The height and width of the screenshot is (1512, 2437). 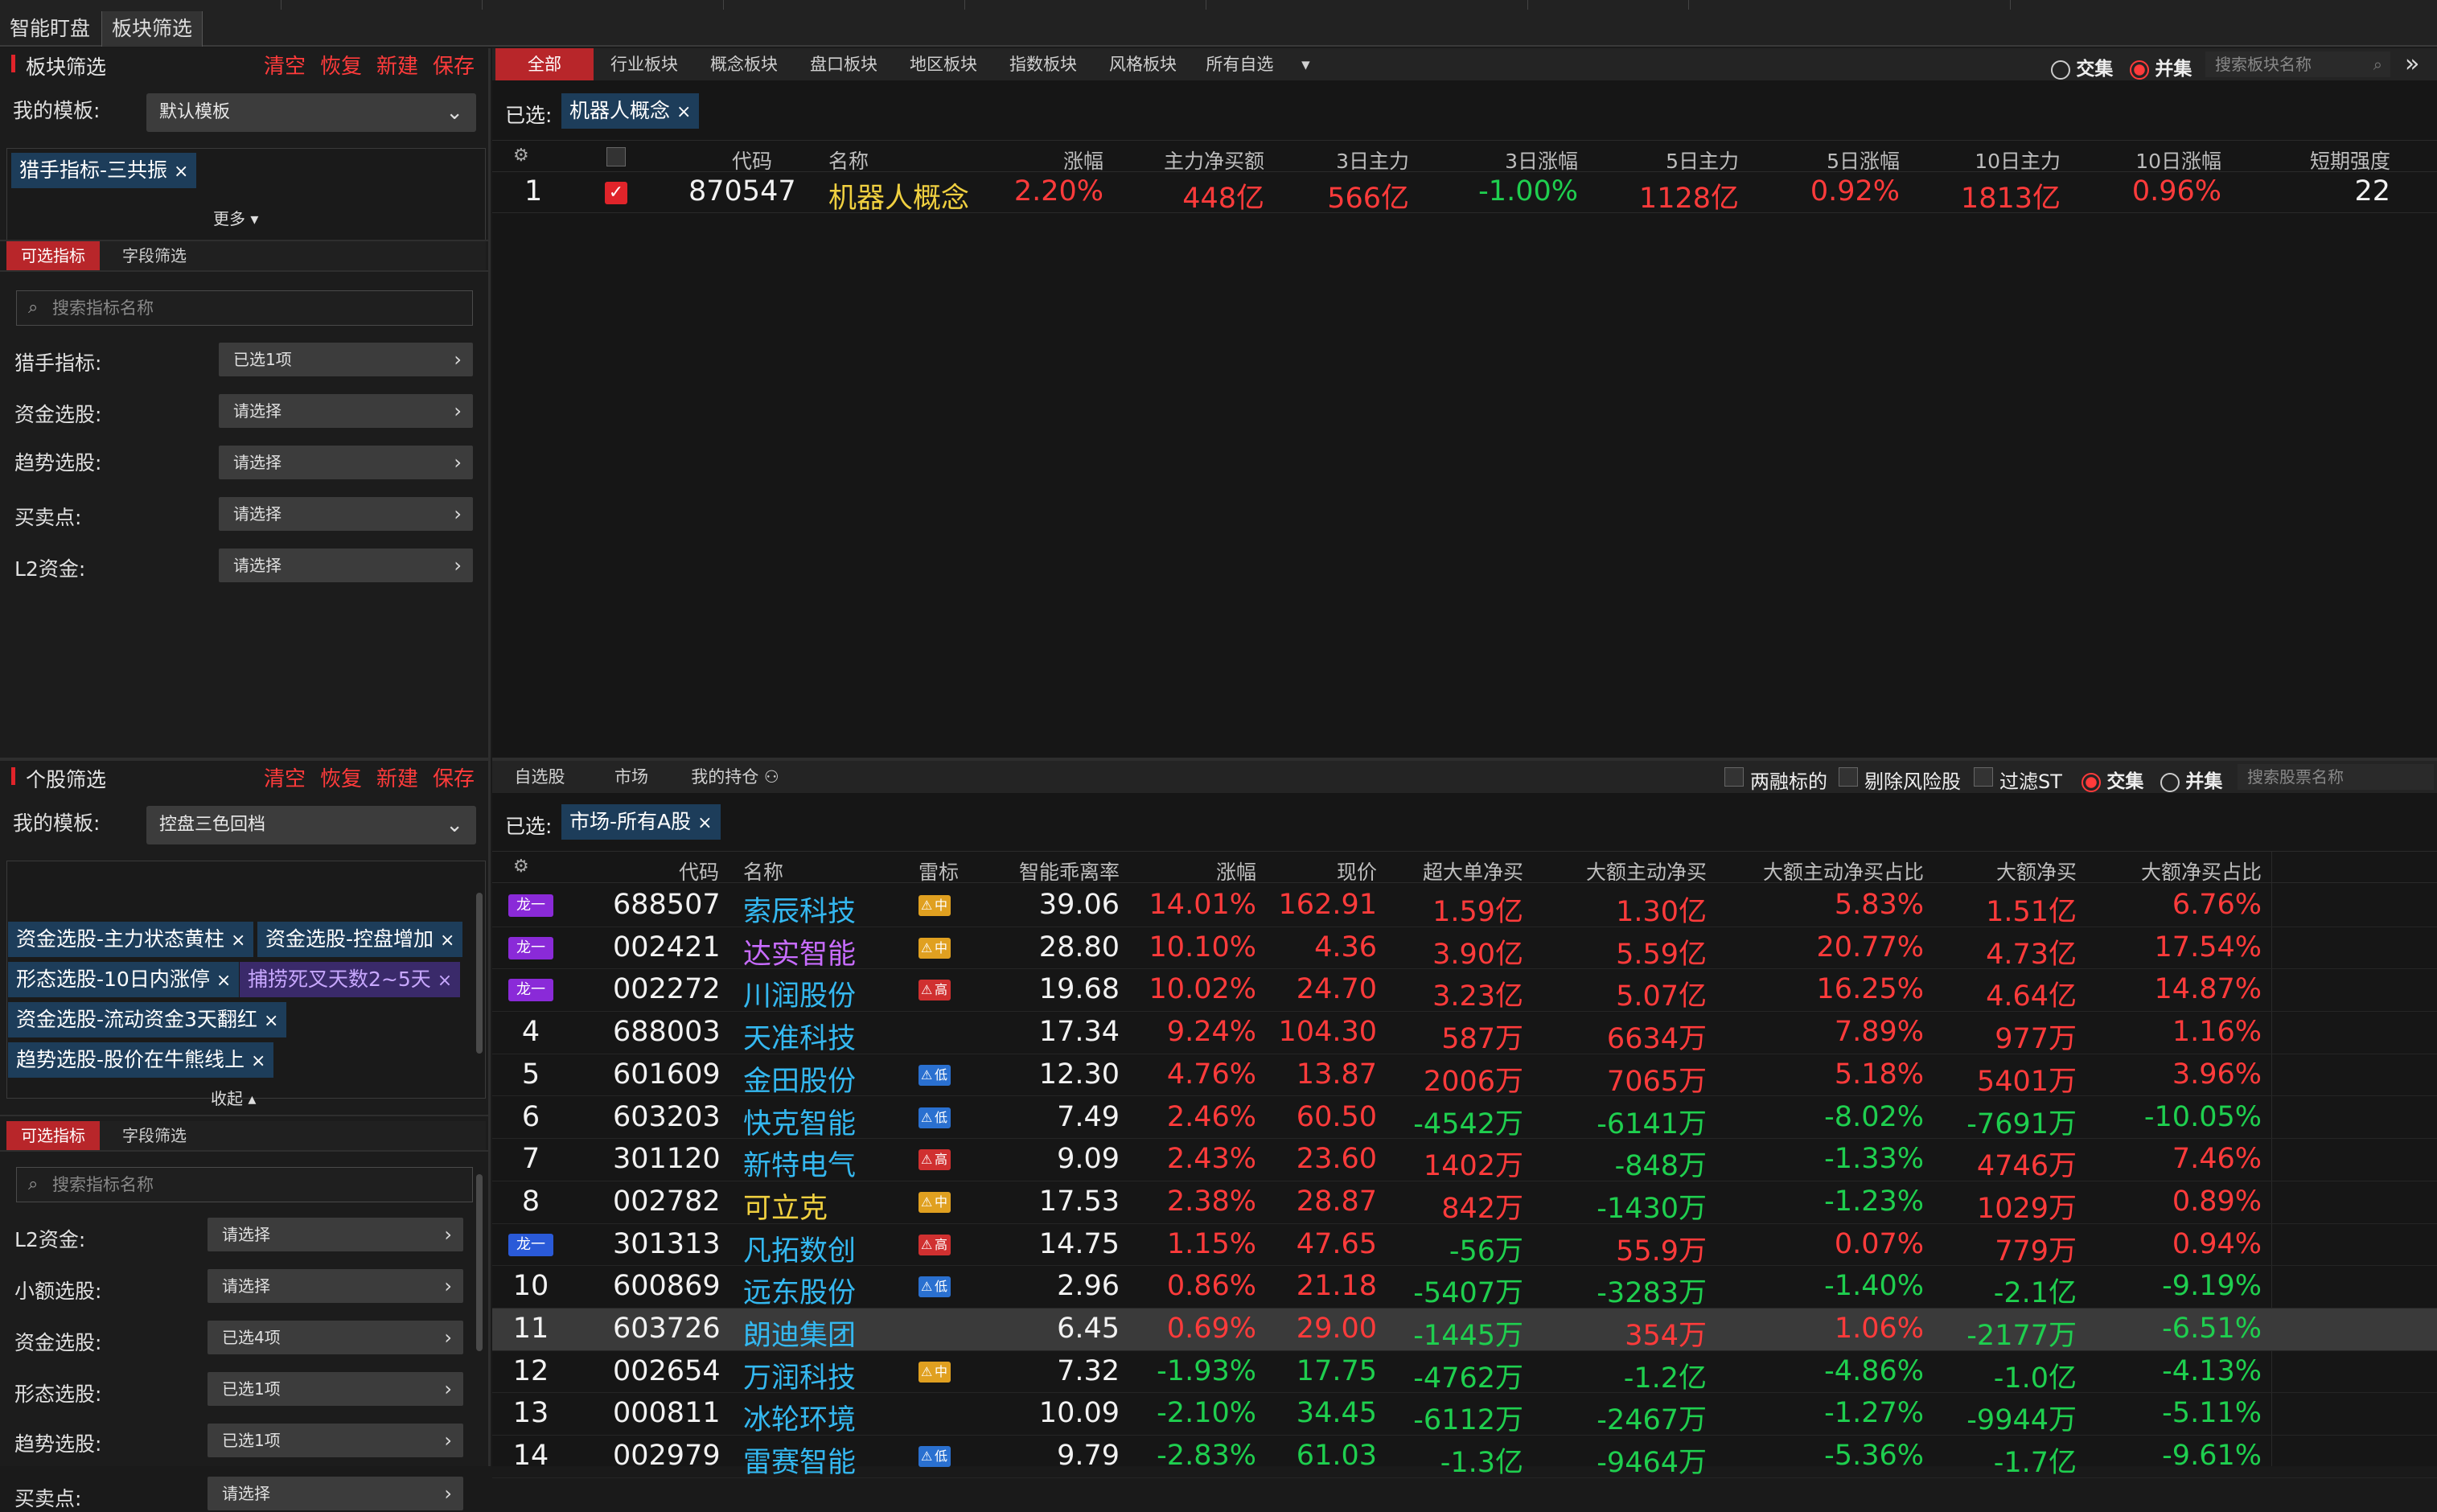 What do you see at coordinates (724, 161) in the screenshot?
I see `col-code: 代码` at bounding box center [724, 161].